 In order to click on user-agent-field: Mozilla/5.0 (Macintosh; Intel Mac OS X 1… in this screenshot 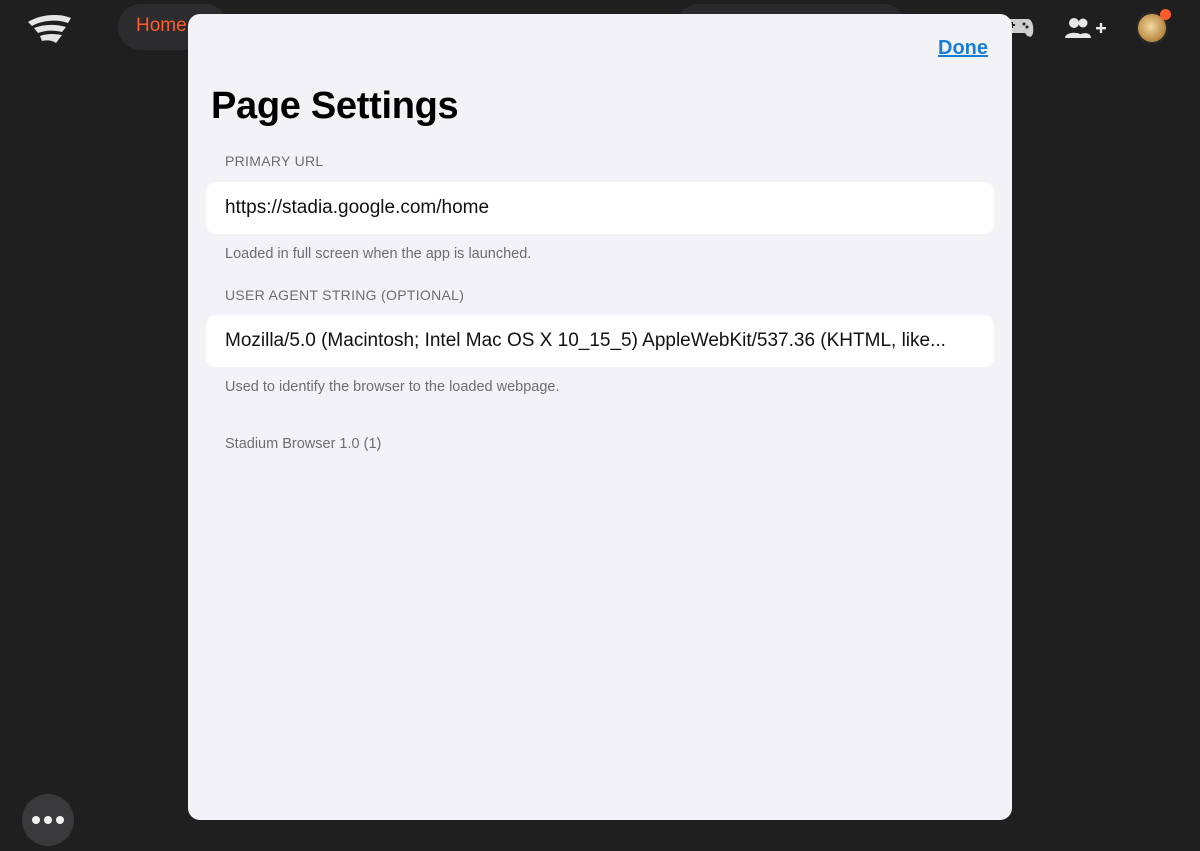, I will do `click(600, 341)`.